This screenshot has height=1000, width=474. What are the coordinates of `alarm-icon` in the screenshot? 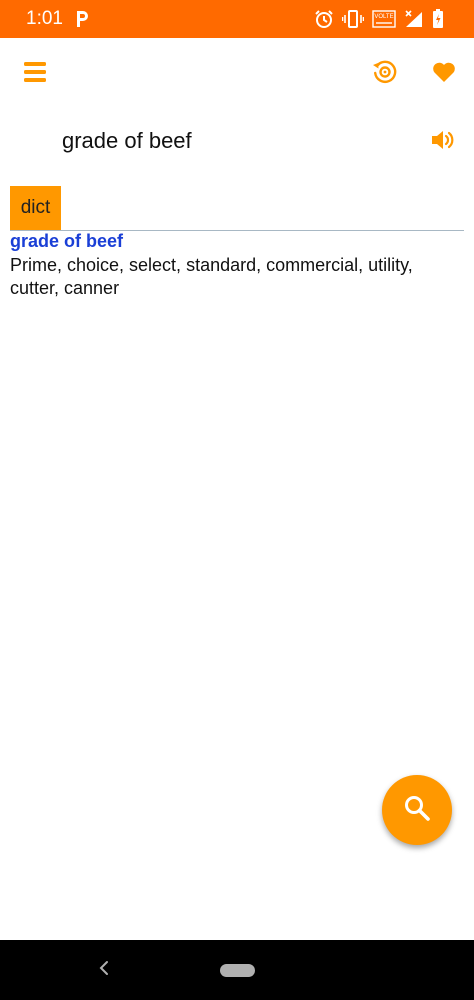 It's located at (324, 19).